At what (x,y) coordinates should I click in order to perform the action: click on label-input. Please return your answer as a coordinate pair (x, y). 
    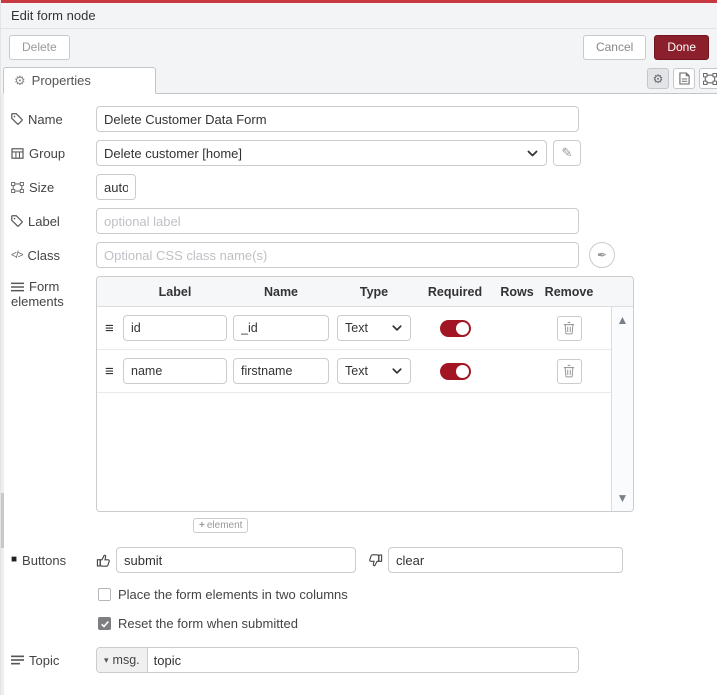
    Looking at the image, I should click on (337, 221).